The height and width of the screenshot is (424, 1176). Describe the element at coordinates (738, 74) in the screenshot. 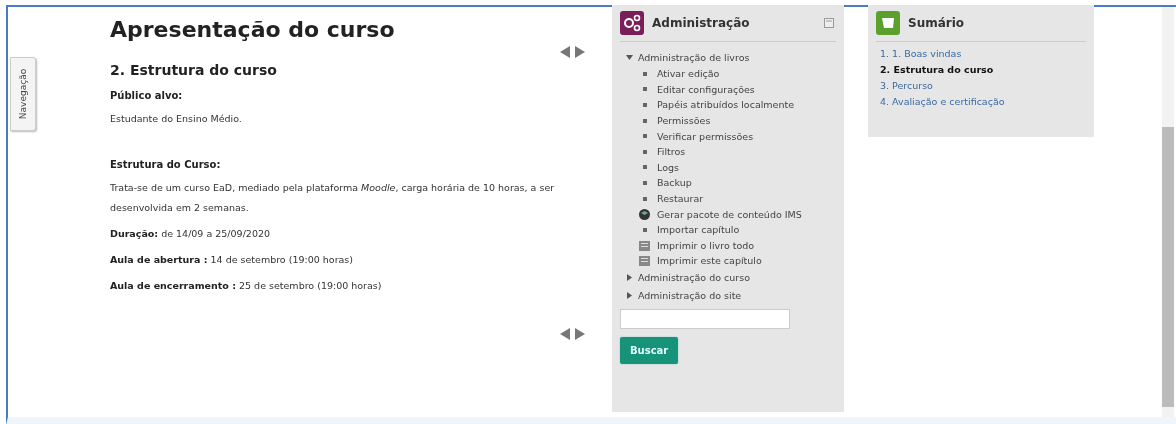

I see `tree-item: Ativar edição` at that location.